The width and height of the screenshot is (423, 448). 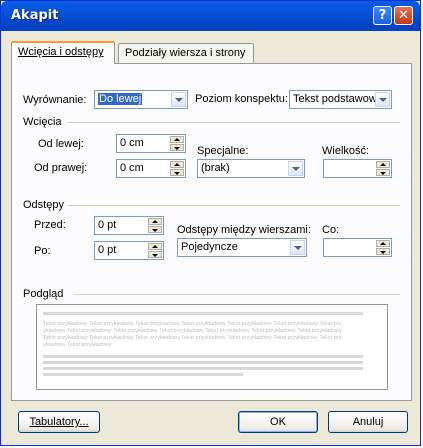 What do you see at coordinates (107, 250) in the screenshot?
I see `spacing-after-value: 0 pt` at bounding box center [107, 250].